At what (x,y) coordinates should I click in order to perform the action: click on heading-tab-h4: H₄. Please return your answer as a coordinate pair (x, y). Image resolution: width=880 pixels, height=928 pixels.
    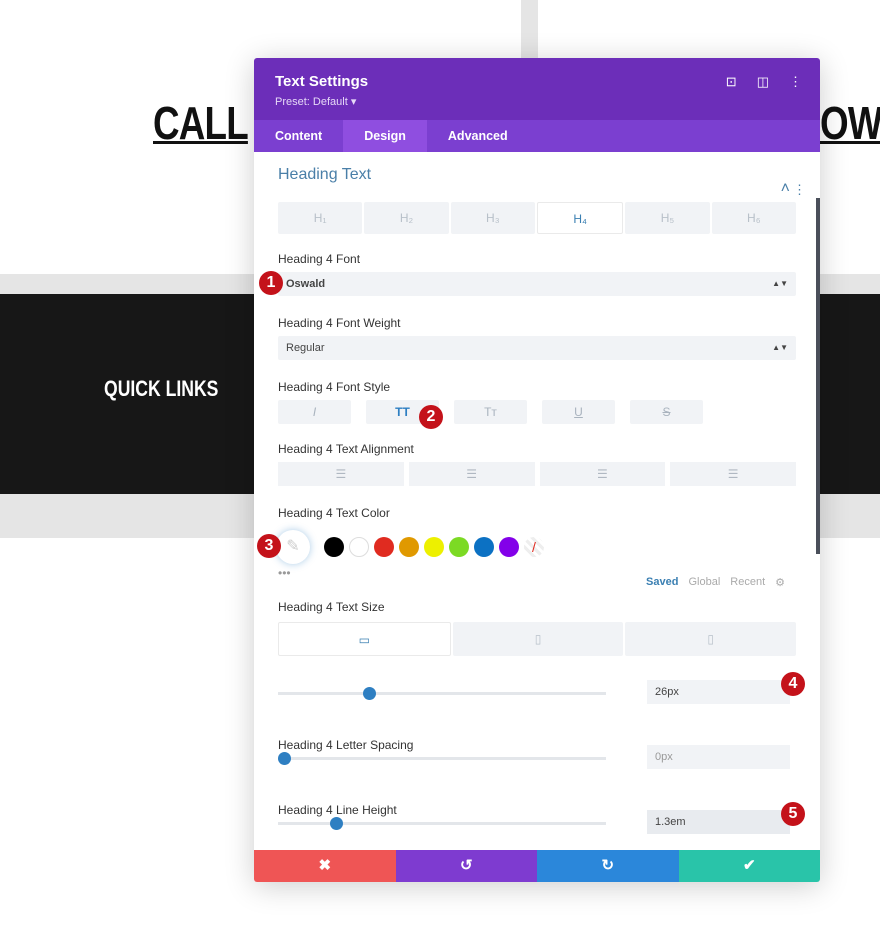
    Looking at the image, I should click on (580, 218).